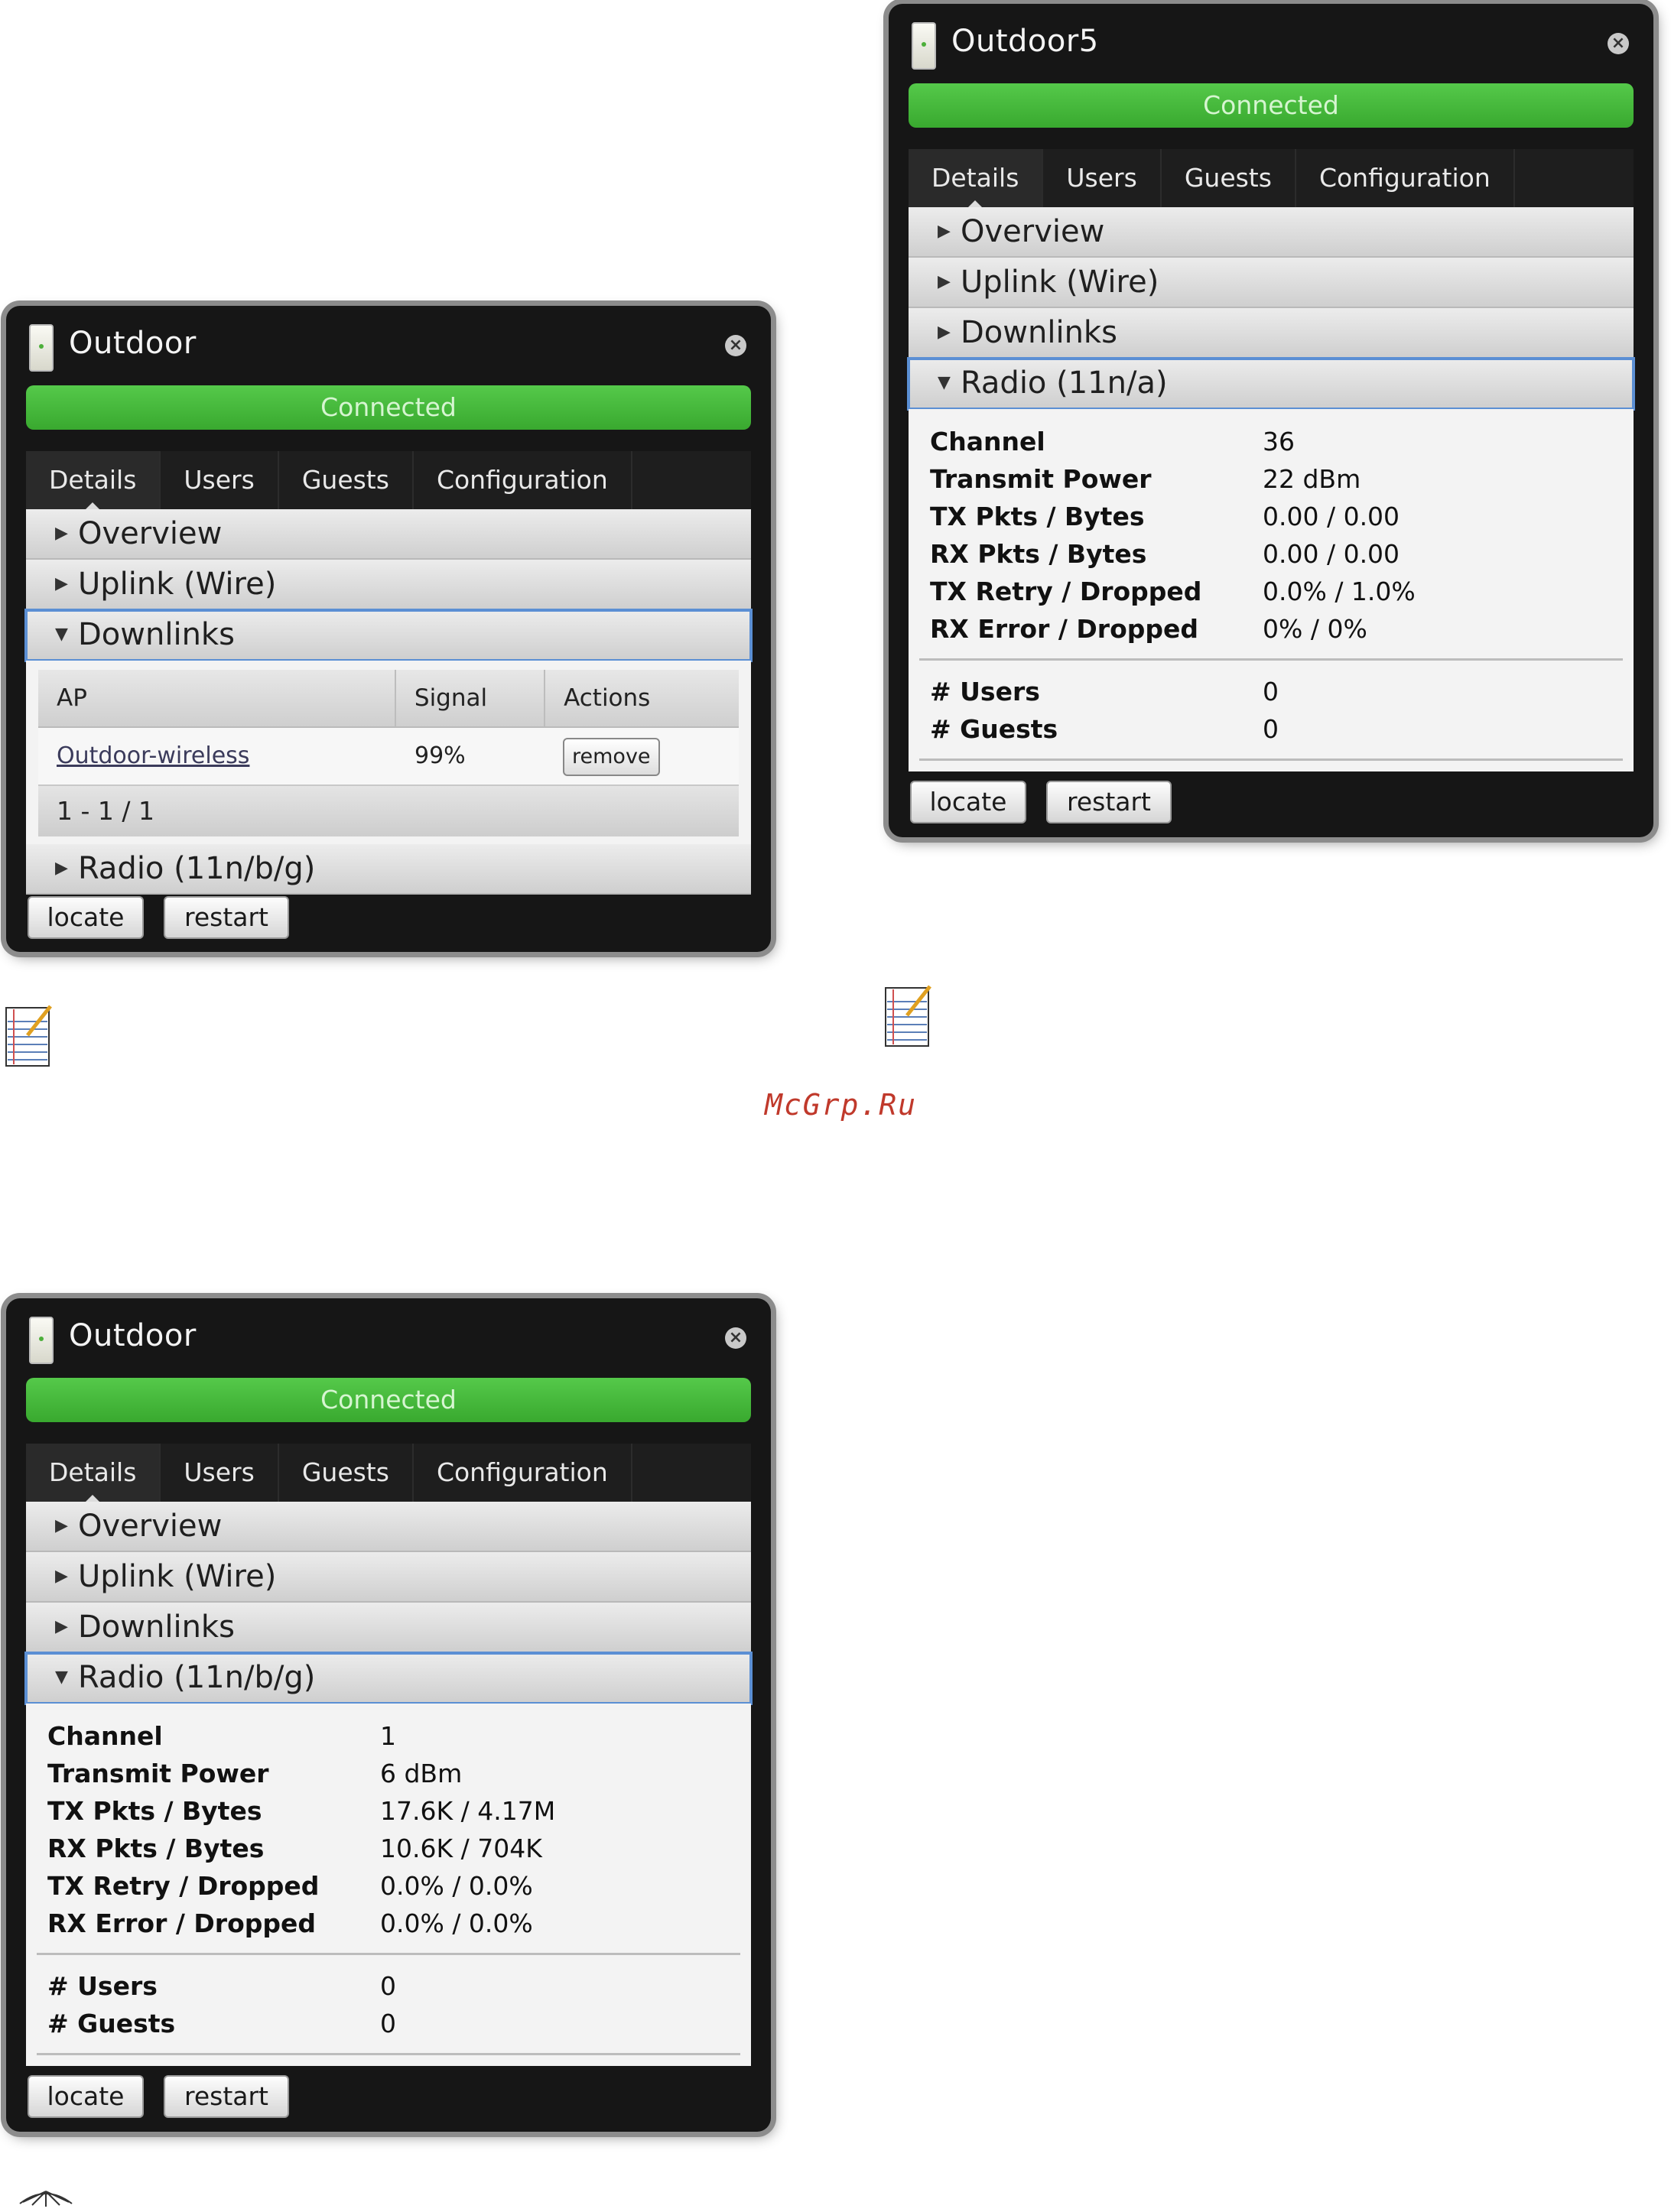 This screenshot has height=2212, width=1671. I want to click on count-label: # Guests, so click(994, 729).